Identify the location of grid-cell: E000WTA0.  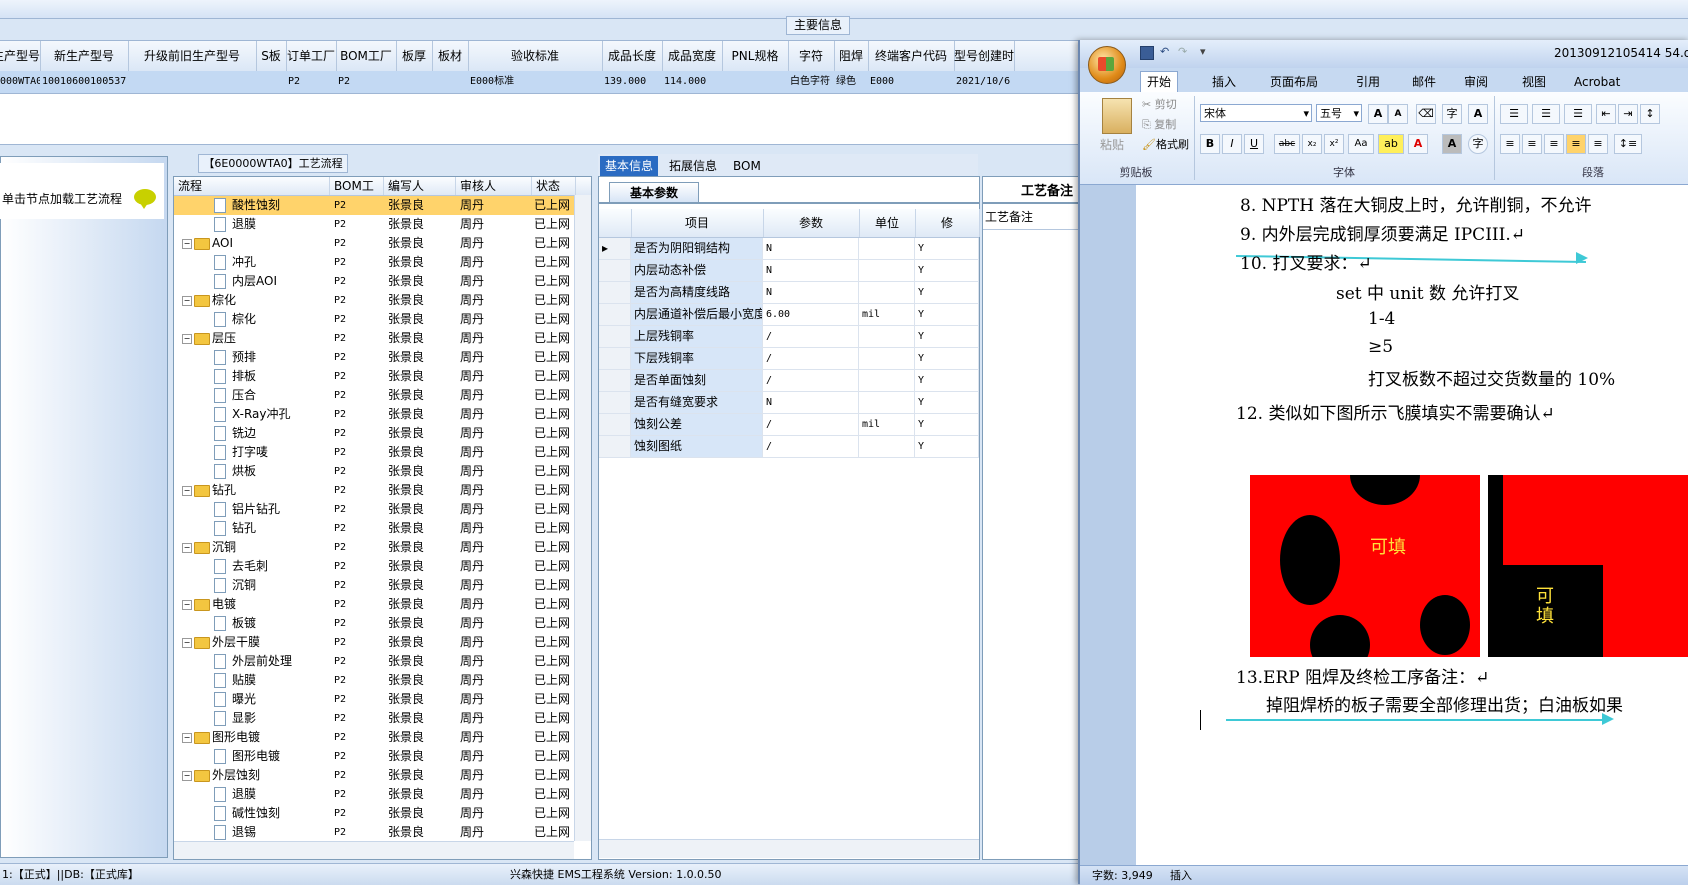
(20, 82).